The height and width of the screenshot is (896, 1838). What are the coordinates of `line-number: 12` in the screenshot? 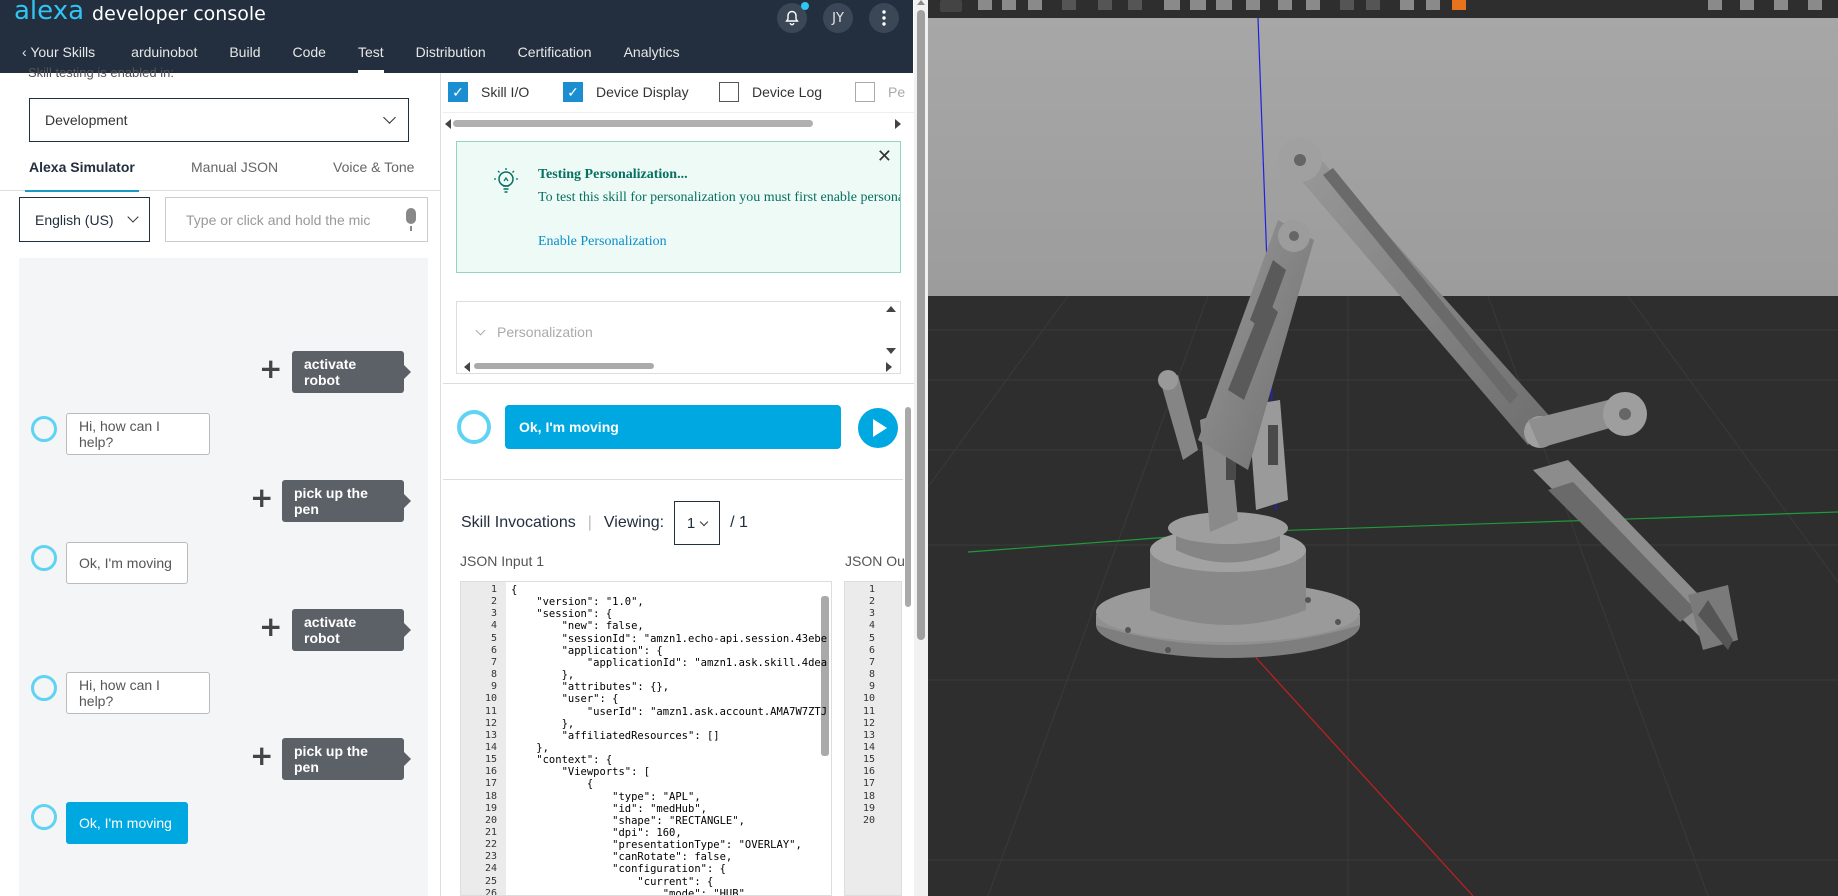 It's located at (490, 723).